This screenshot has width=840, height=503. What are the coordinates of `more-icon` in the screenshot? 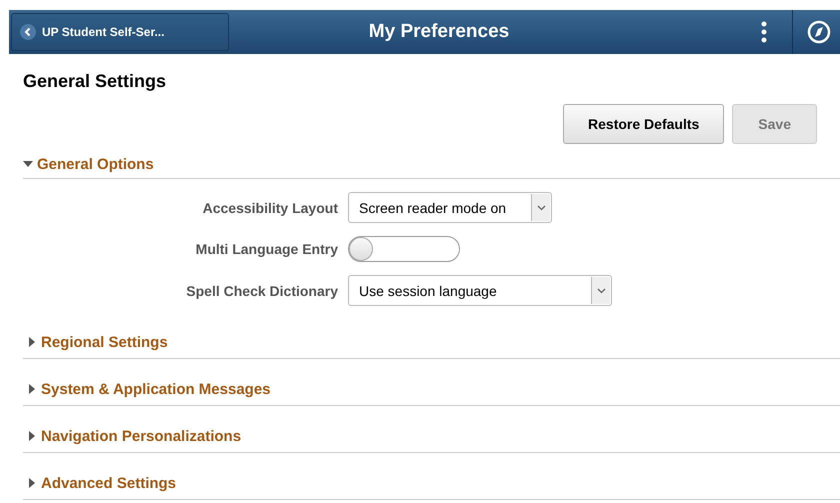 It's located at (764, 32).